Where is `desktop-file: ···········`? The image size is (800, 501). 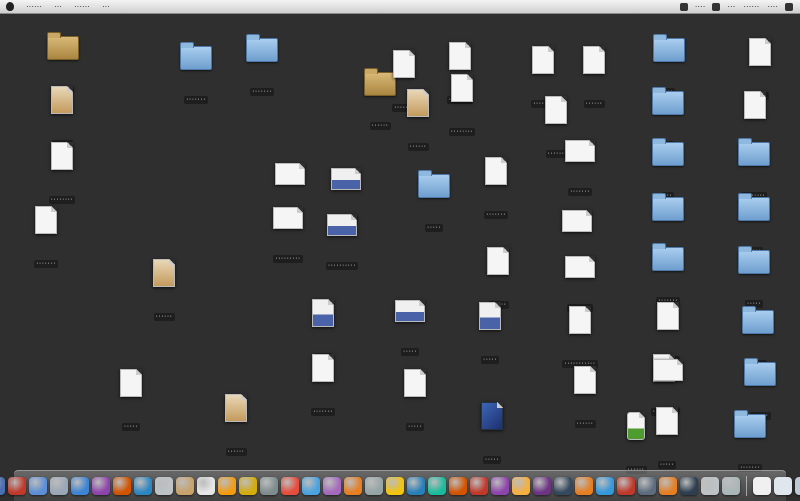 desktop-file: ··········· is located at coordinates (580, 338).